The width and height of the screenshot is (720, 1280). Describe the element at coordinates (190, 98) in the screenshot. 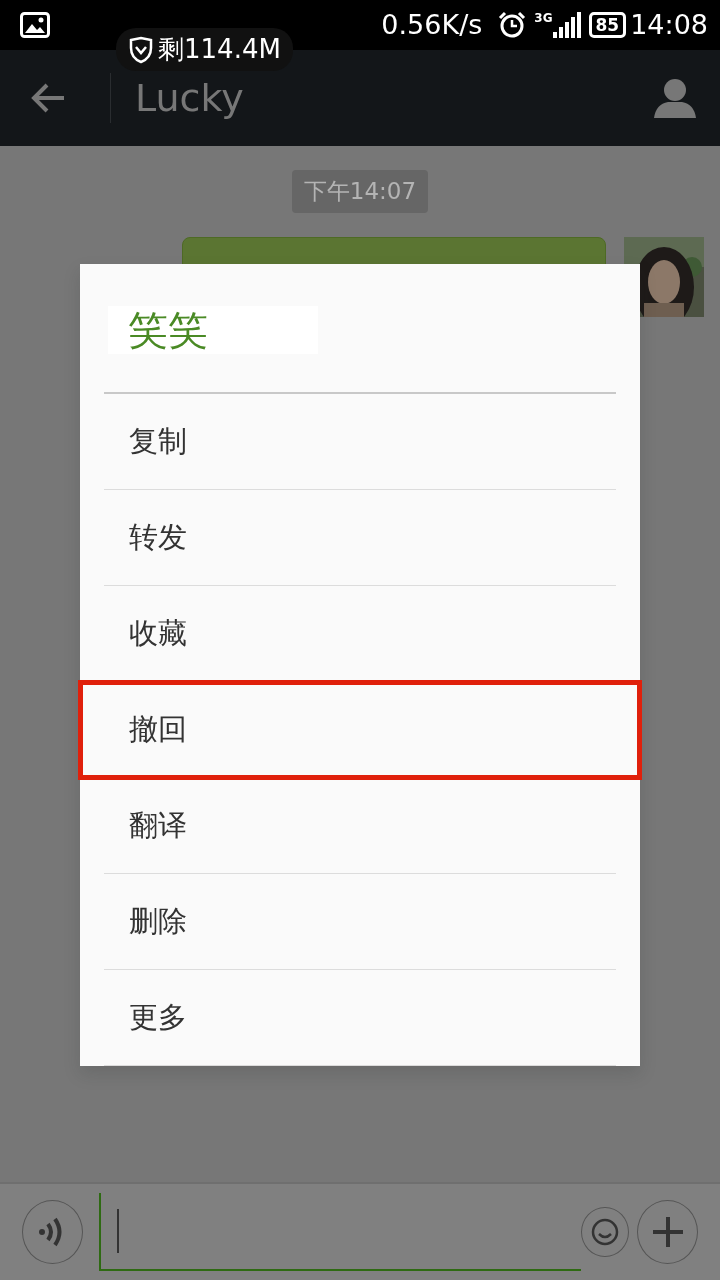

I see `chat-title: Lucky` at that location.